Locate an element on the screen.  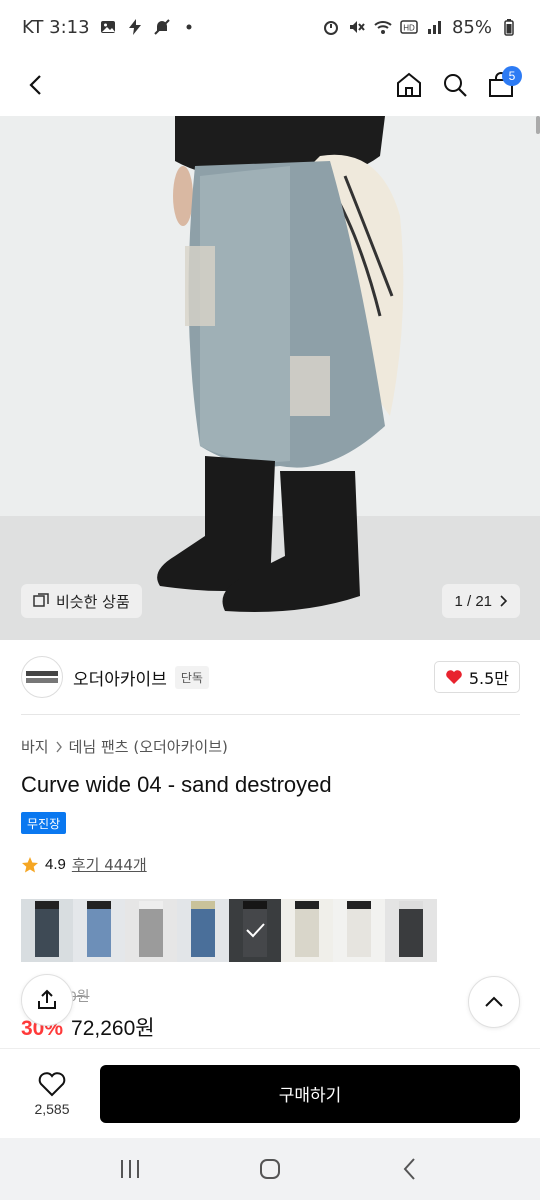
recent-apps-icon is located at coordinates (130, 1169).